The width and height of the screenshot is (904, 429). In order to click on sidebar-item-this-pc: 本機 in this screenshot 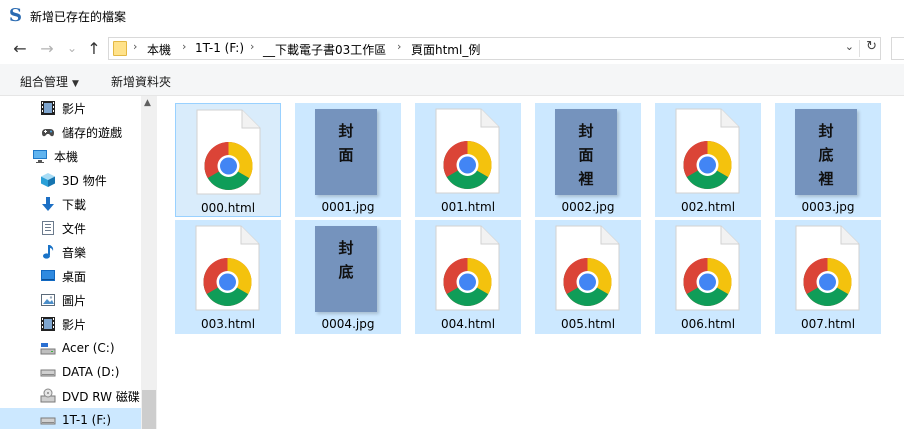, I will do `click(70, 156)`.